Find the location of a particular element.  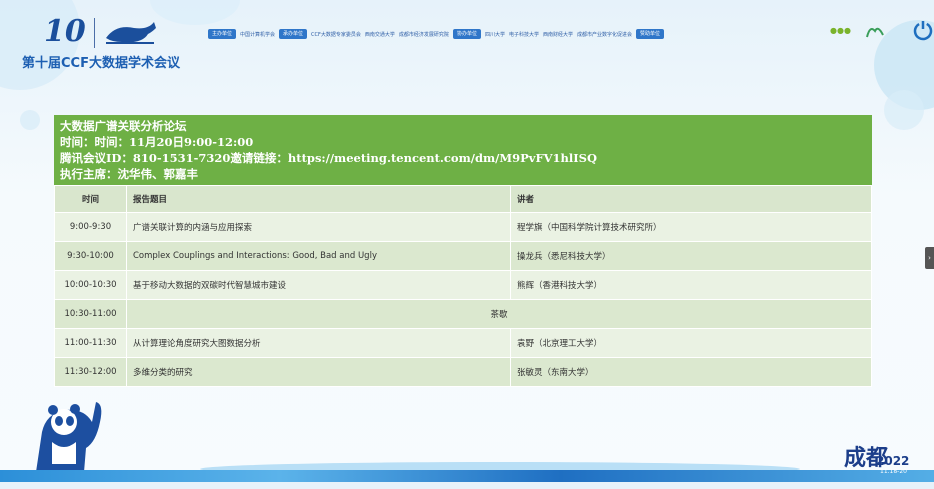

sponsor-name: 西南交通大学 is located at coordinates (379, 34).